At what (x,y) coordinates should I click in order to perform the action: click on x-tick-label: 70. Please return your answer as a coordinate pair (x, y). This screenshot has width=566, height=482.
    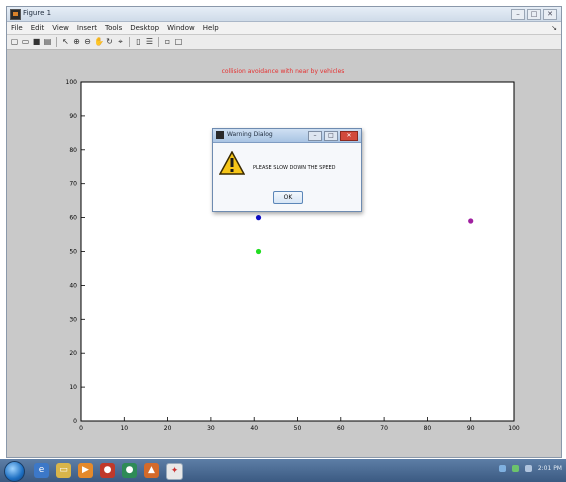
    Looking at the image, I should click on (384, 428).